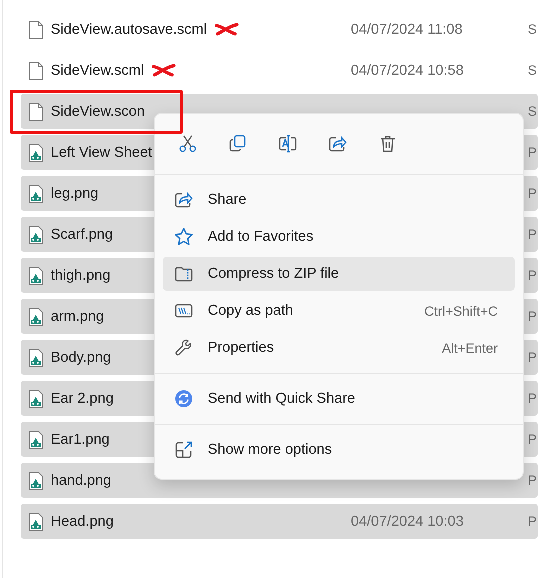 This screenshot has height=578, width=538. What do you see at coordinates (188, 144) in the screenshot?
I see `scissors-icon` at bounding box center [188, 144].